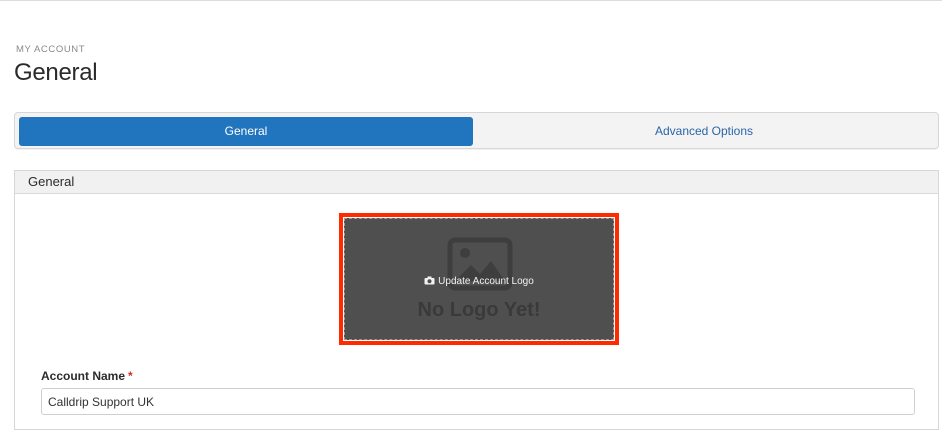  What do you see at coordinates (51, 49) in the screenshot?
I see `breadcrumb: MY ACCOUNT` at bounding box center [51, 49].